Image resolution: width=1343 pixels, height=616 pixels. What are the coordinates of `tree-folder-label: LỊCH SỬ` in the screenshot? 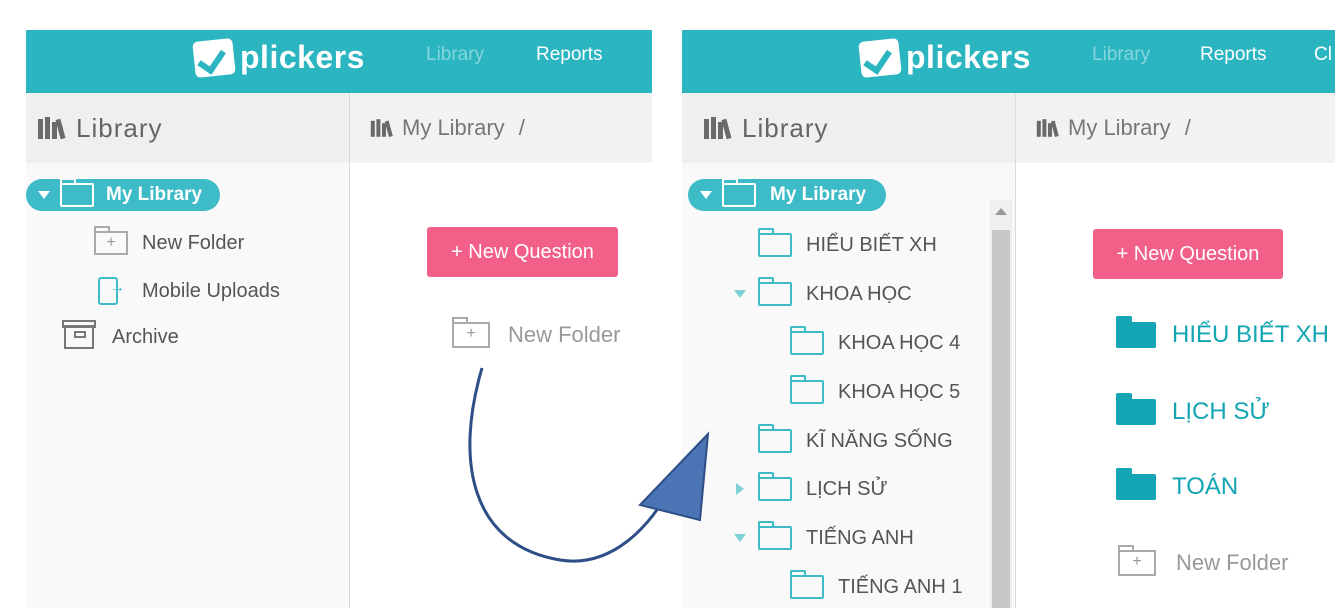 It's located at (847, 488).